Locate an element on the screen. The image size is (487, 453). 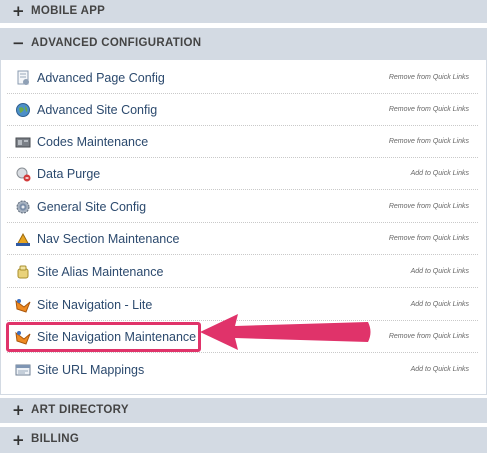
data-purge-icon is located at coordinates (23, 174).